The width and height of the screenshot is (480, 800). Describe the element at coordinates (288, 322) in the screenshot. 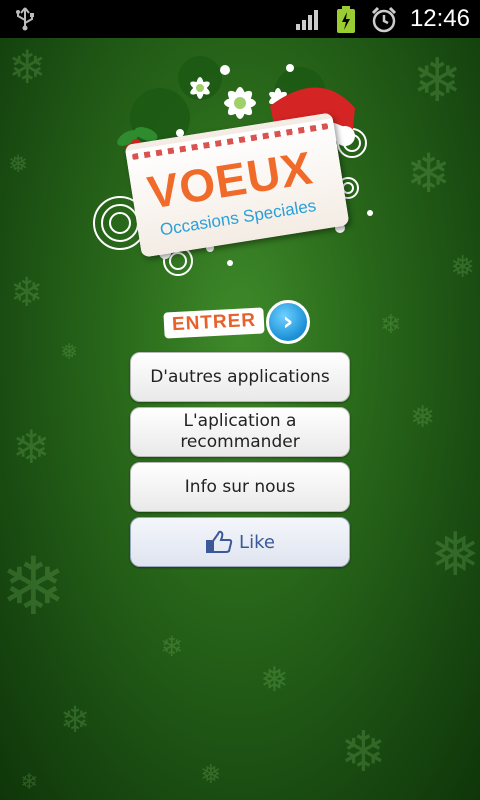

I see `arrow-right-icon: ›` at that location.